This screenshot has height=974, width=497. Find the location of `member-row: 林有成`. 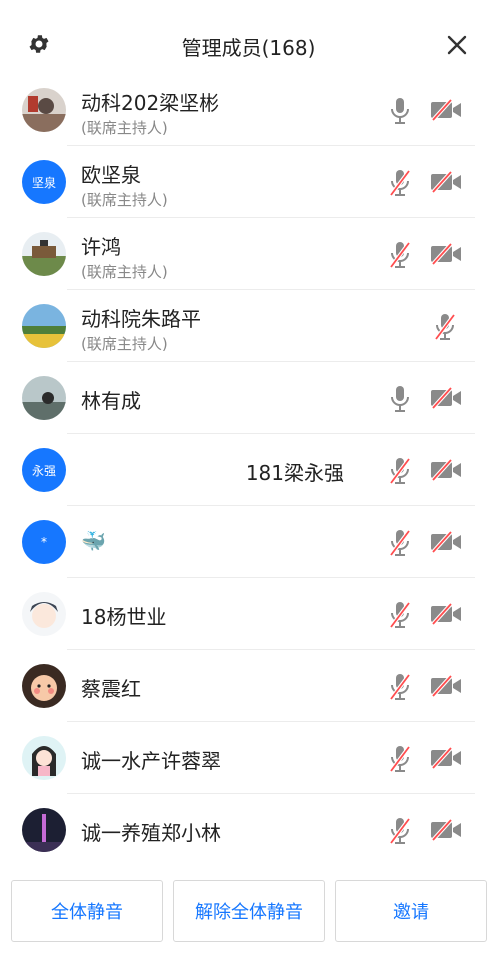

member-row: 林有成 is located at coordinates (248, 398).